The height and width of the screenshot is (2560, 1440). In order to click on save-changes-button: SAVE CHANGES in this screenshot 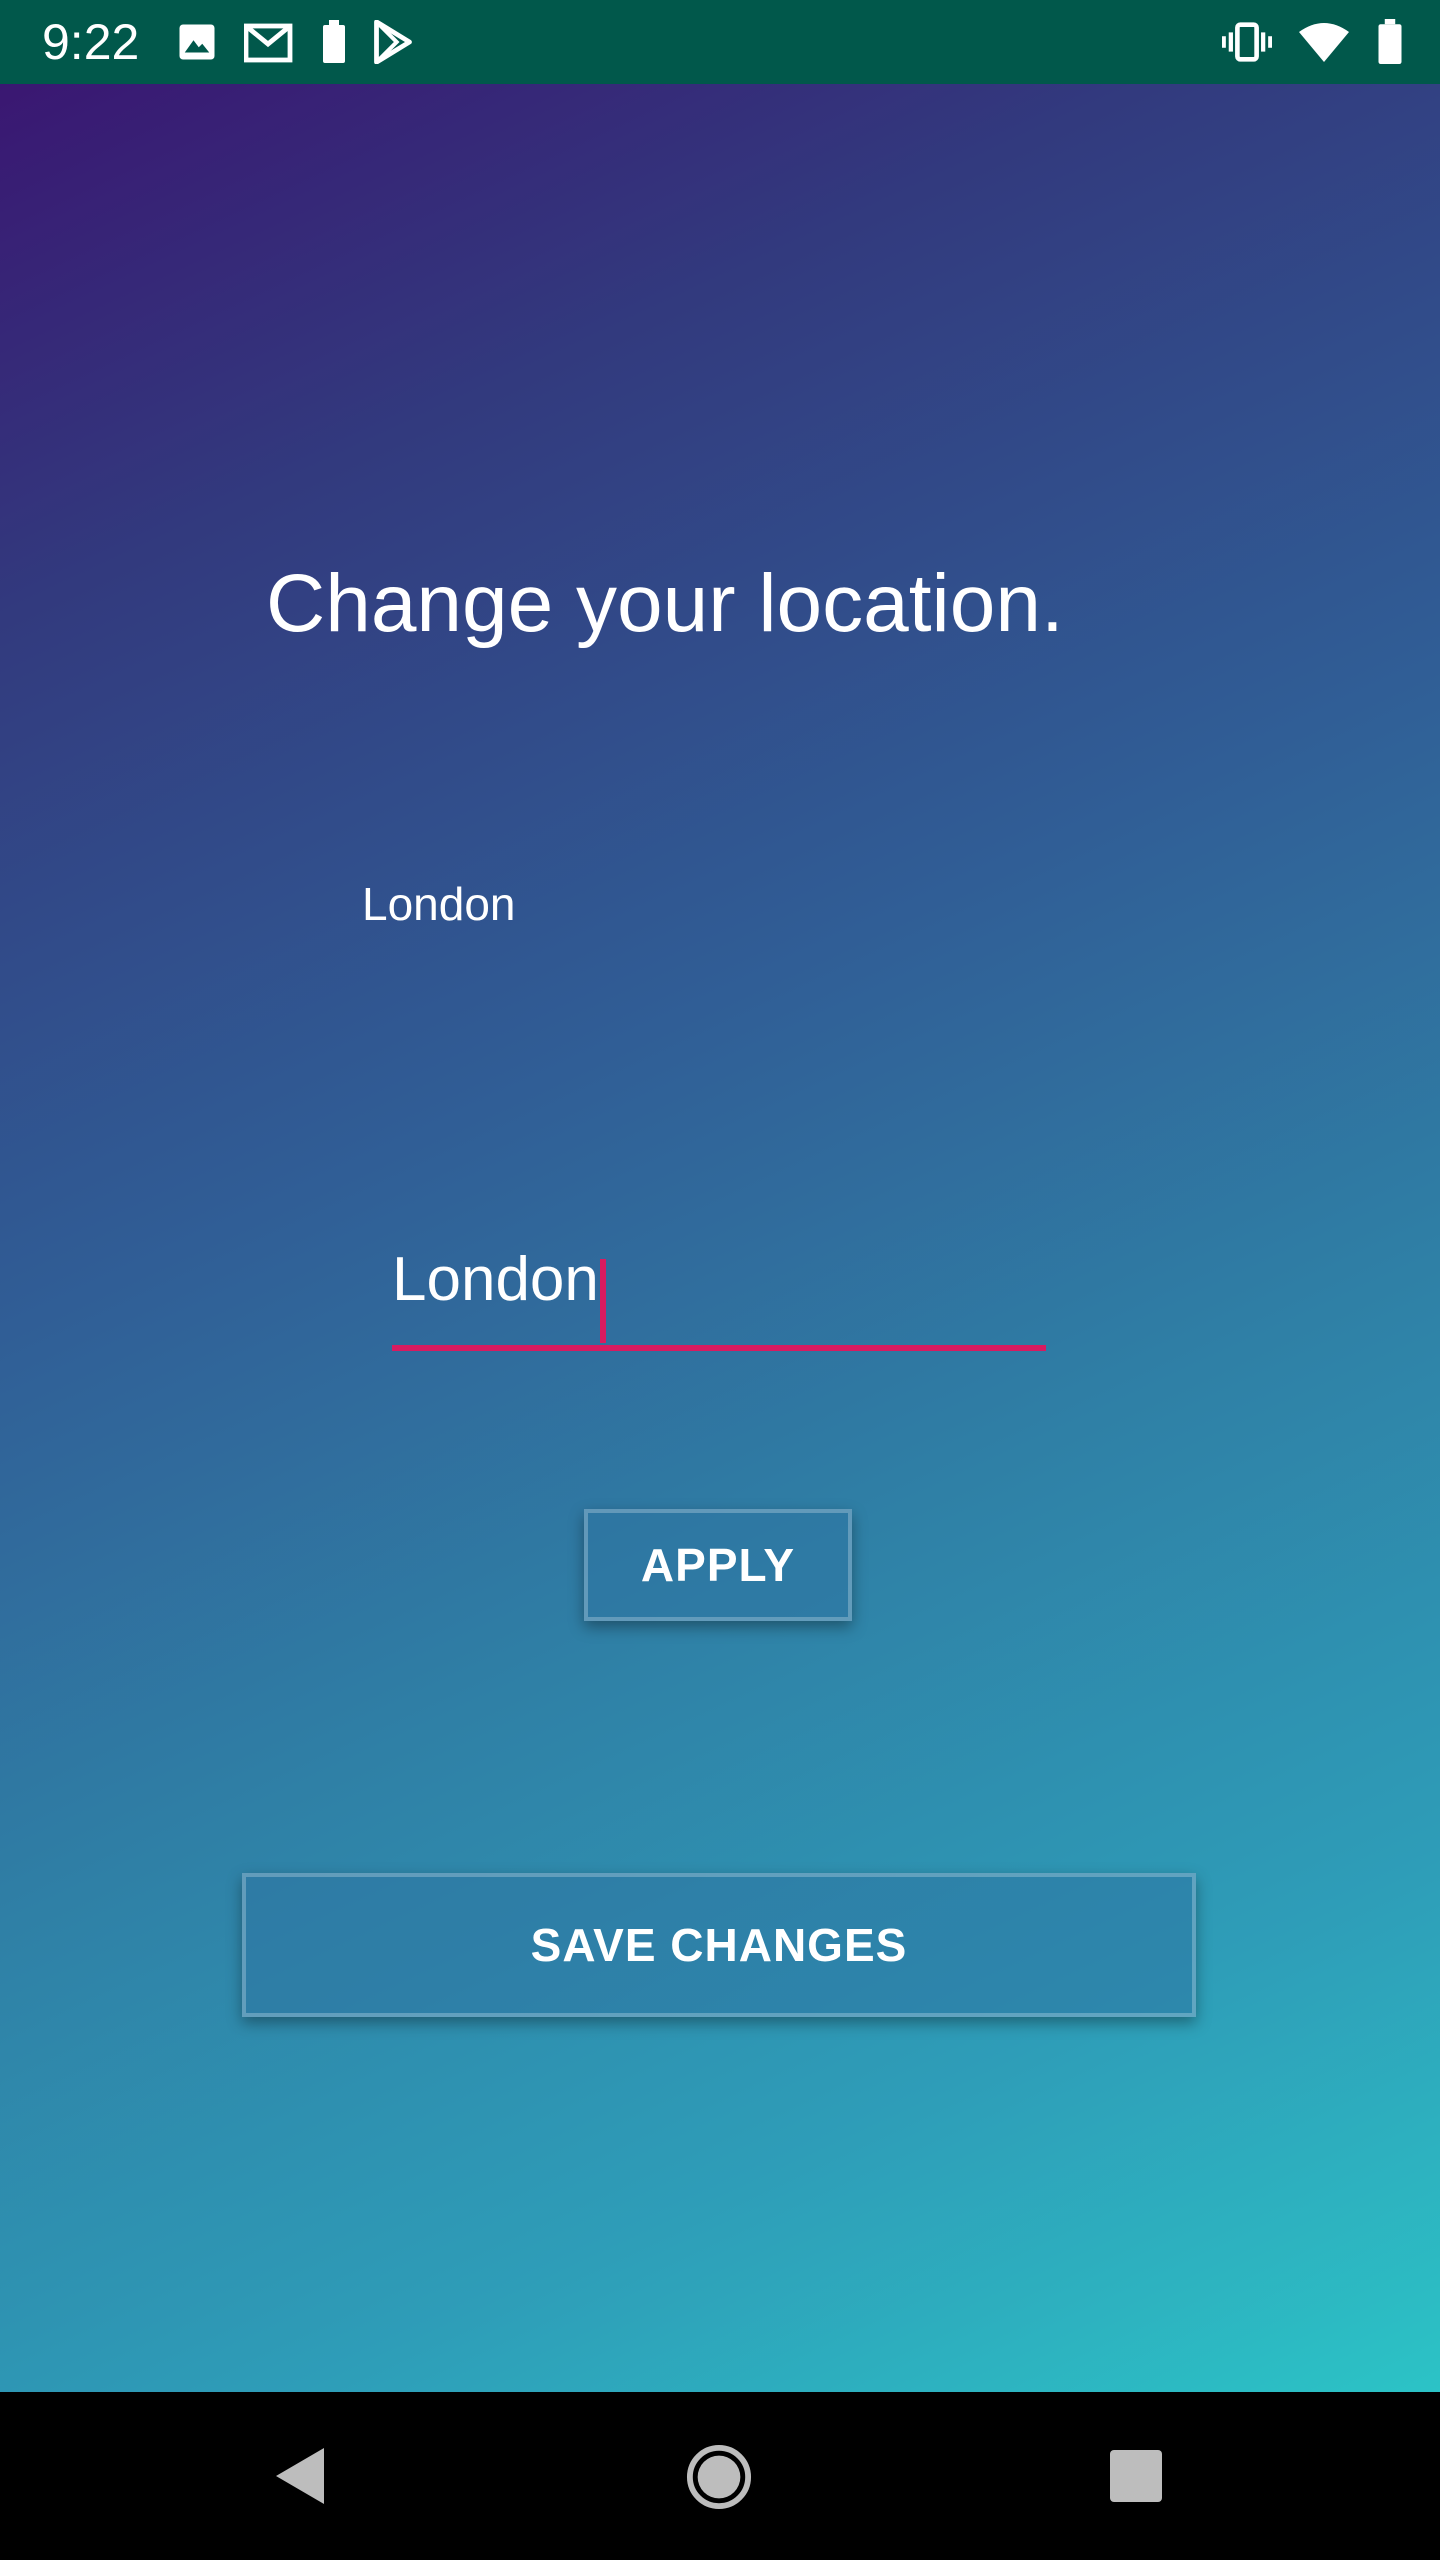, I will do `click(719, 1945)`.